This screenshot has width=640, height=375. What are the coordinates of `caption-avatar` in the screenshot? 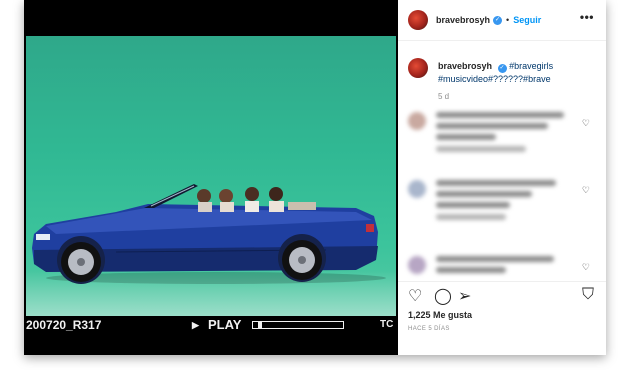 It's located at (418, 68).